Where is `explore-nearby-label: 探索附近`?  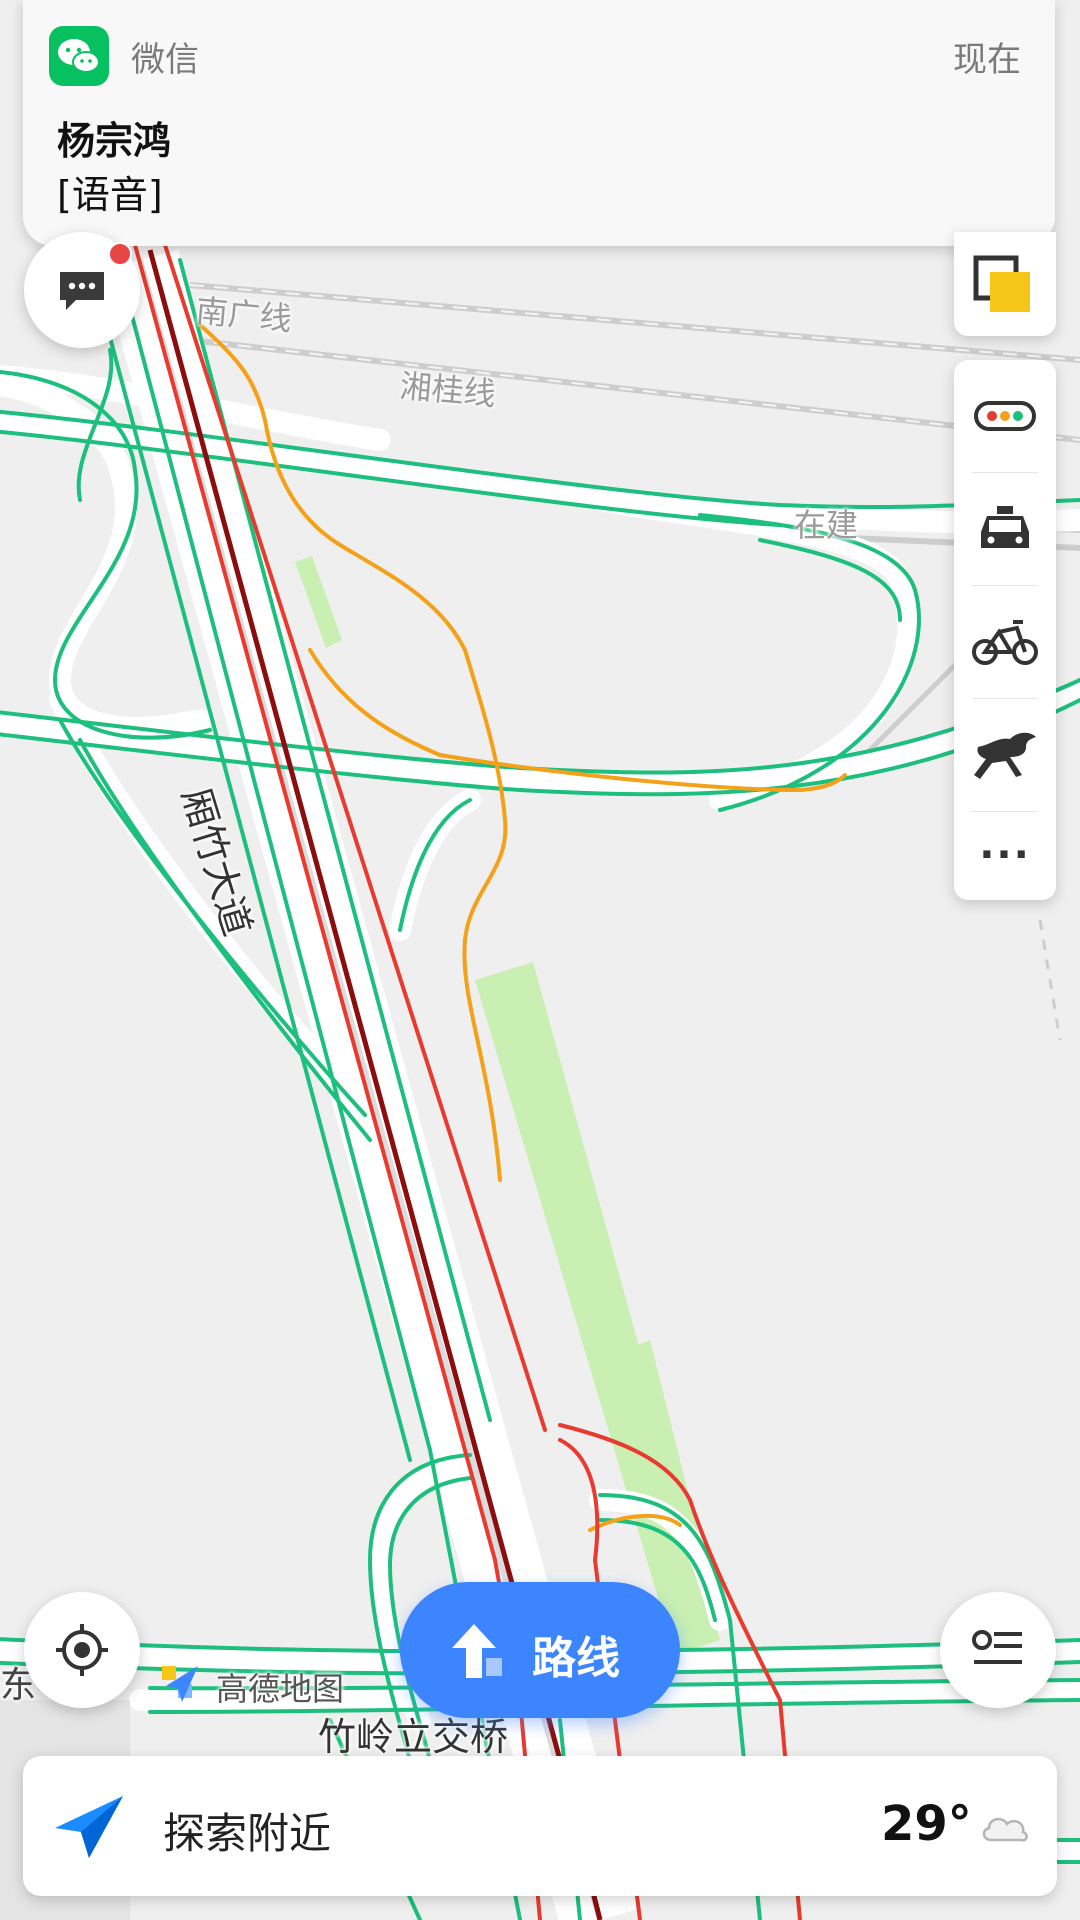
explore-nearby-label: 探索附近 is located at coordinates (247, 1833).